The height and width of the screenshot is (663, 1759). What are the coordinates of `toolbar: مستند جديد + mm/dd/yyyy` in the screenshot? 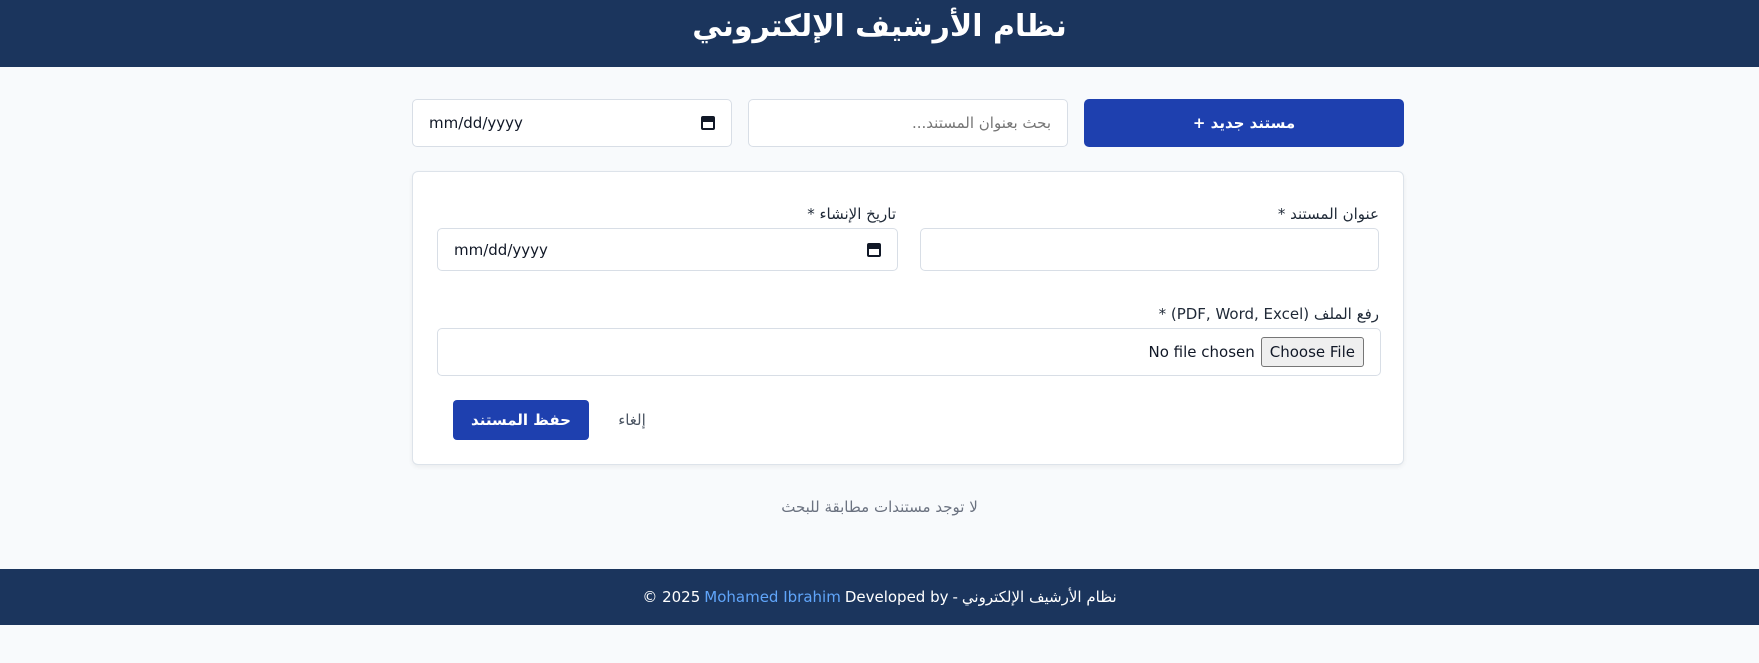 It's located at (908, 123).